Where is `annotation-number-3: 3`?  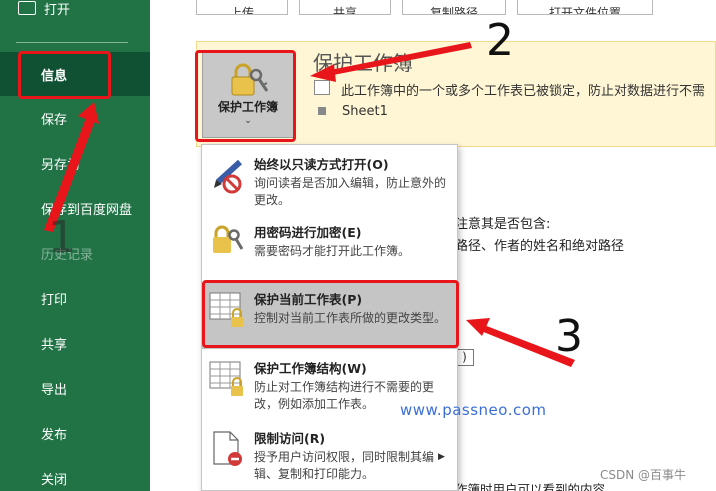
annotation-number-3: 3 is located at coordinates (569, 336).